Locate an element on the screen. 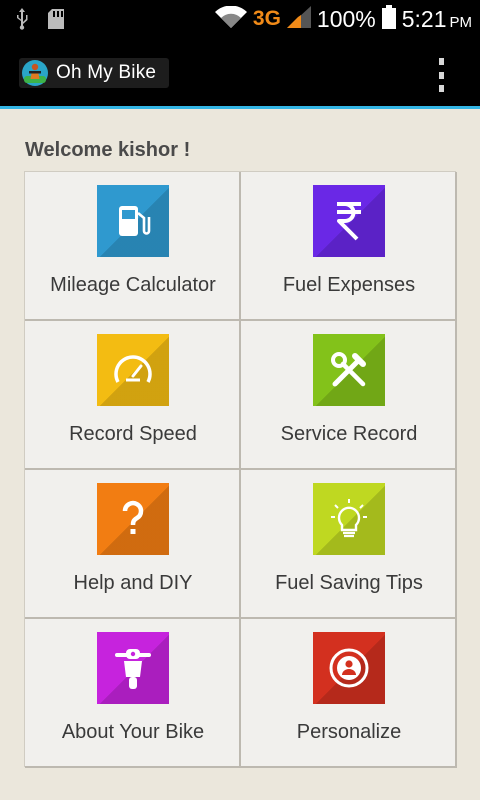  tile-personalize: Personalize is located at coordinates (349, 693).